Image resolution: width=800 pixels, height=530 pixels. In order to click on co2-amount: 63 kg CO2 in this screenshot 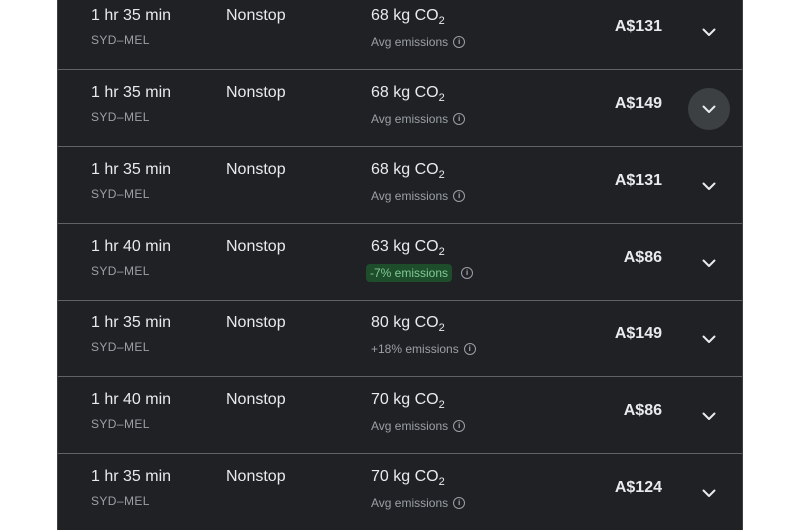, I will do `click(408, 248)`.